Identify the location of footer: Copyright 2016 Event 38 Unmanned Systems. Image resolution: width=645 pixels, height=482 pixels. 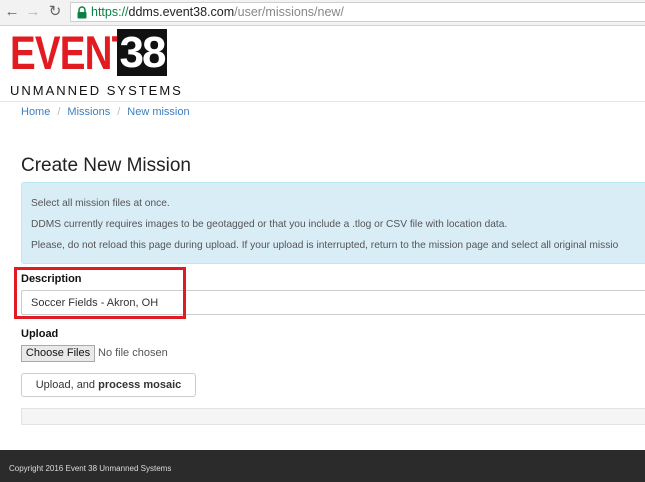
(322, 466).